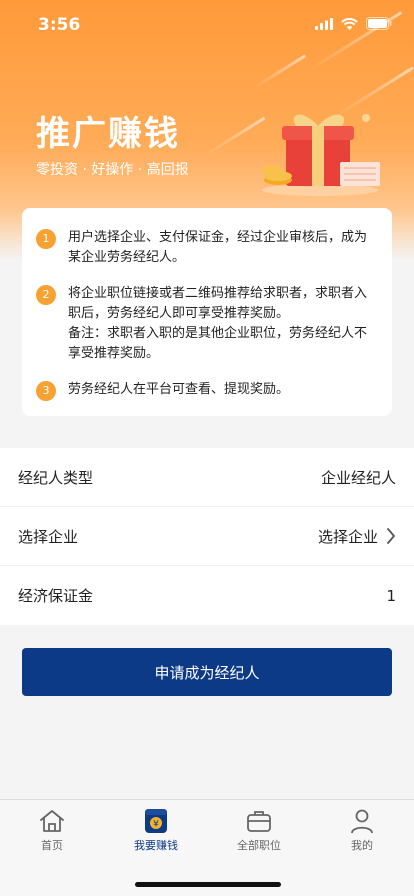 The image size is (414, 896). I want to click on gift-box-illustration, so click(321, 155).